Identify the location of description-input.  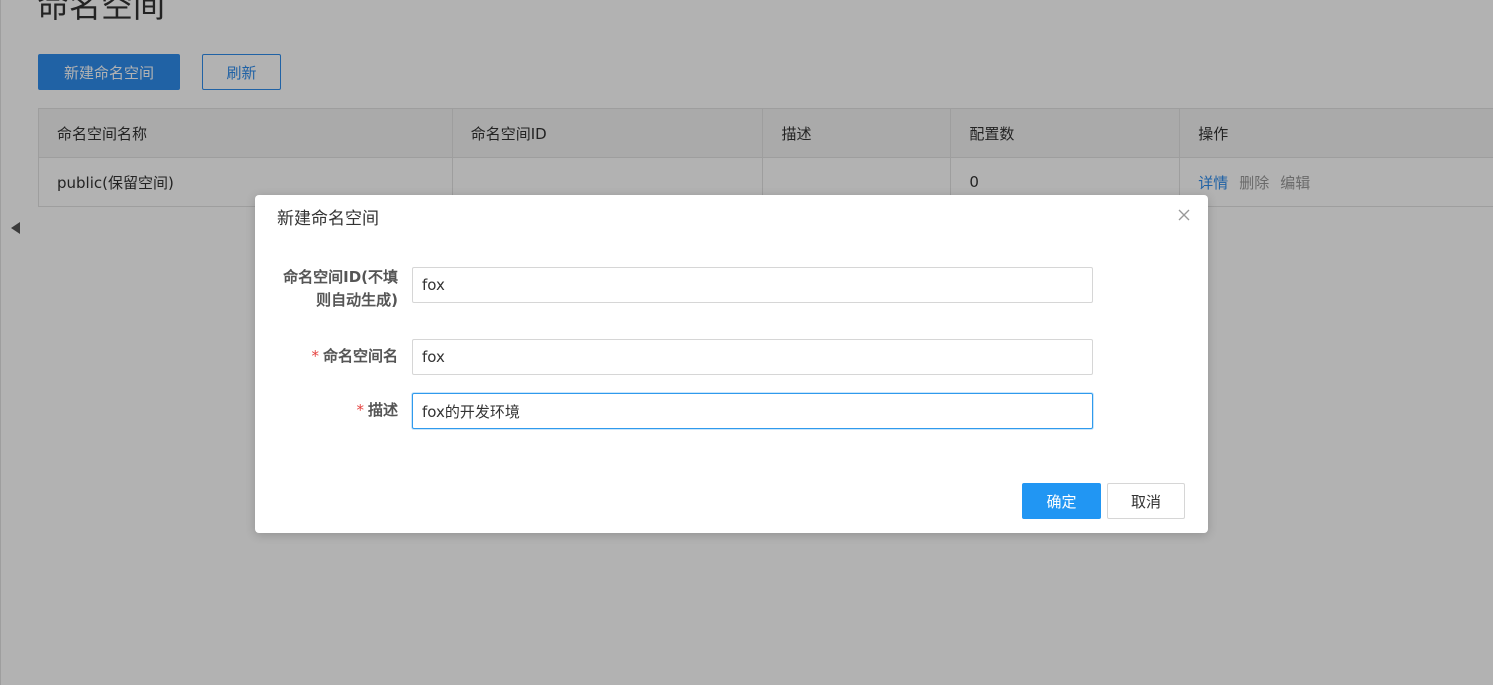
(752, 411).